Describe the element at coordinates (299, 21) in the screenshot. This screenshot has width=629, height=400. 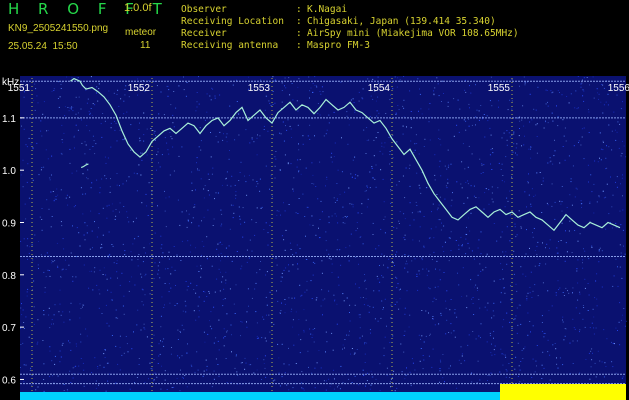
I see `info-sep-location: :` at that location.